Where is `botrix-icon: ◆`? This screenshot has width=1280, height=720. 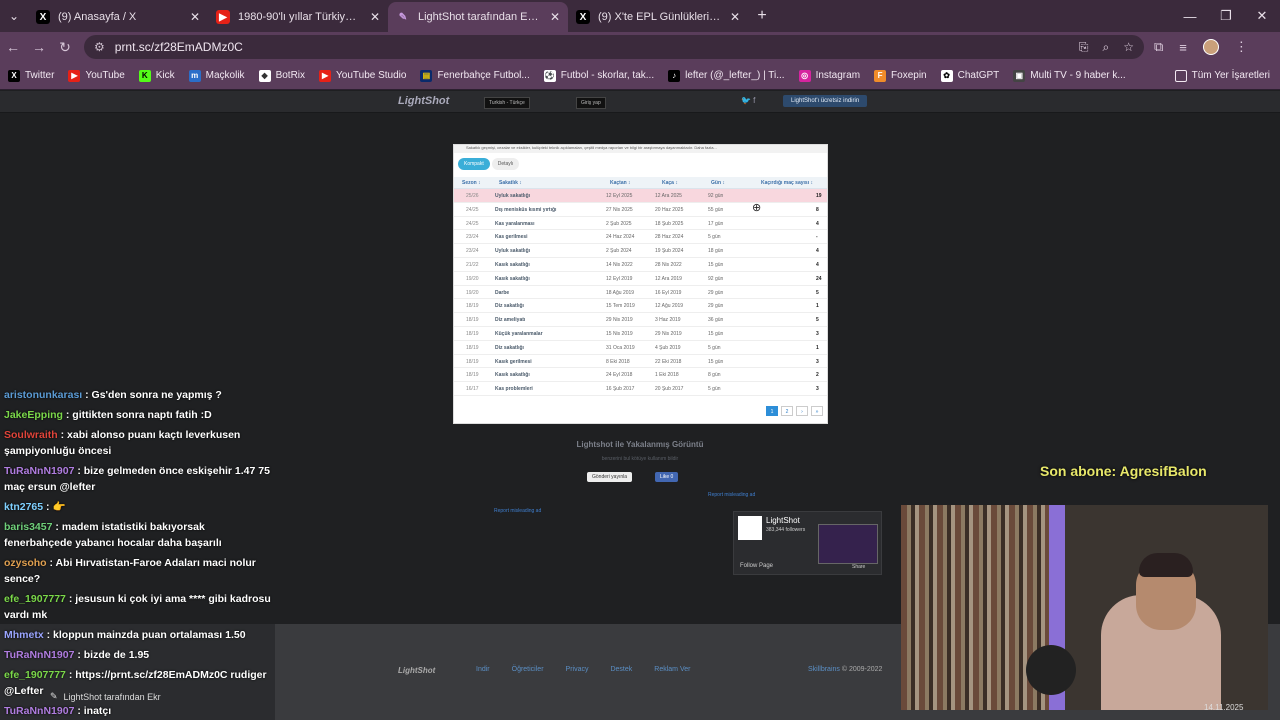 botrix-icon: ◆ is located at coordinates (264, 75).